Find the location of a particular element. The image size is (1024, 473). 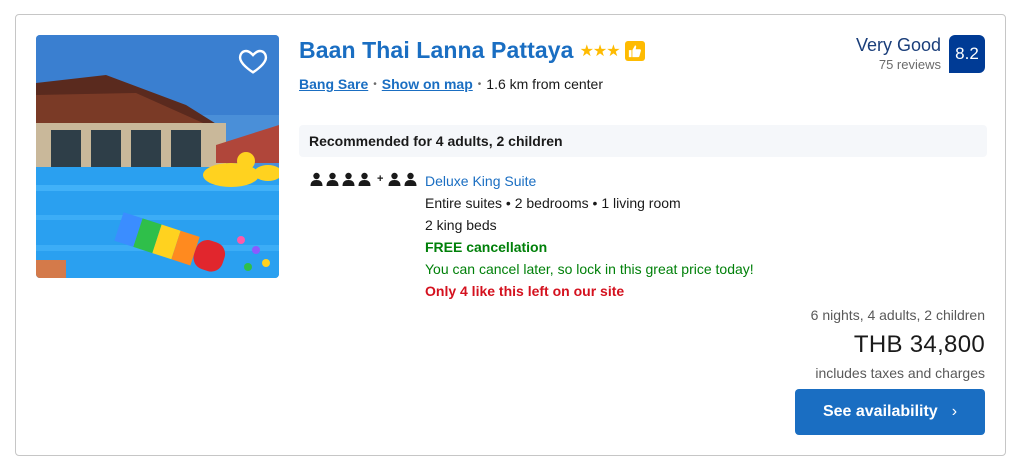

occupancy-icons: + is located at coordinates (364, 179).